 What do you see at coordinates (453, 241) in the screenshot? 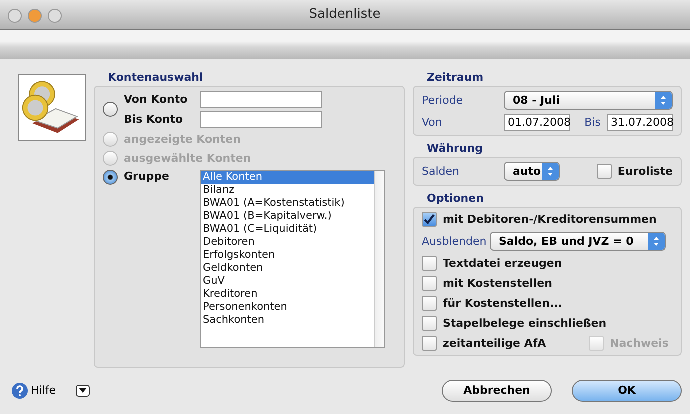
I see `field-label: Ausblenden` at bounding box center [453, 241].